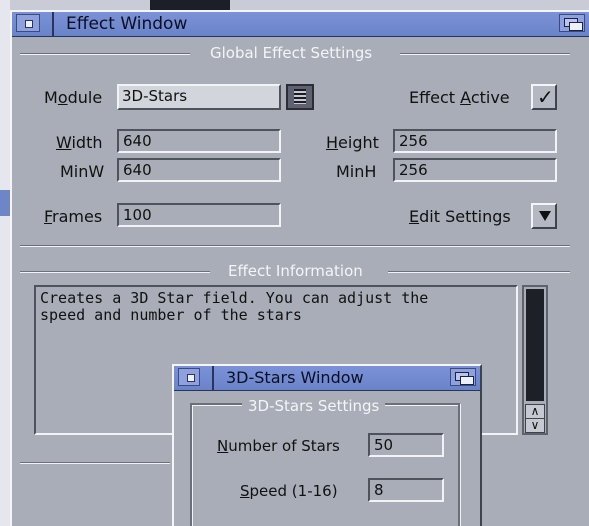 This screenshot has width=589, height=526. Describe the element at coordinates (87, 142) in the screenshot. I see `width-label-rest: idth` at that location.